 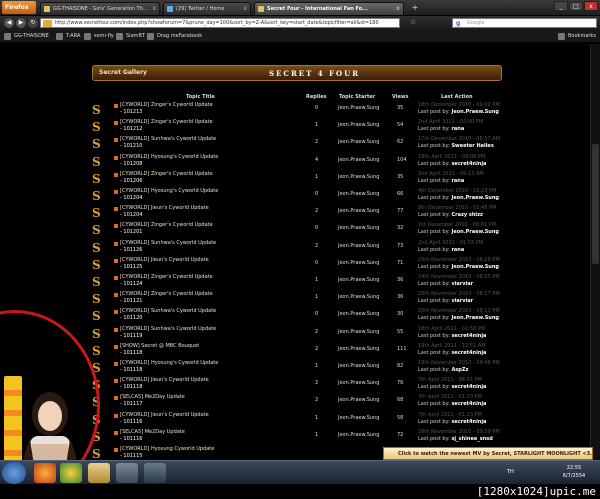 What do you see at coordinates (471, 439) in the screenshot?
I see `last-post-user: sj_shinee_snsd` at bounding box center [471, 439].